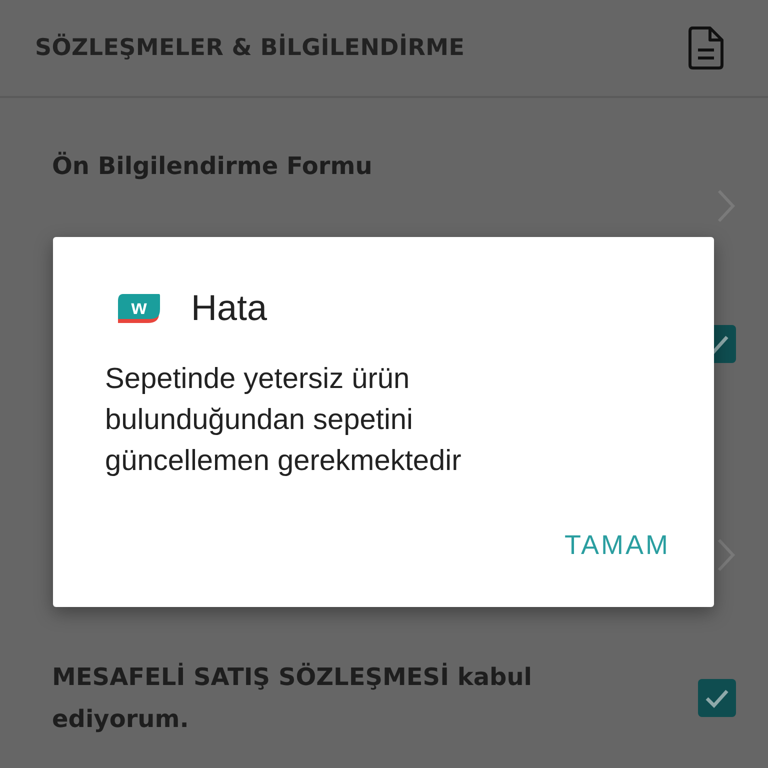  Describe the element at coordinates (283, 420) in the screenshot. I see `dialog-message: Sepetinde yetersiz ürün bulunduğundan sepetini güncellemen gerekmektedir` at that location.